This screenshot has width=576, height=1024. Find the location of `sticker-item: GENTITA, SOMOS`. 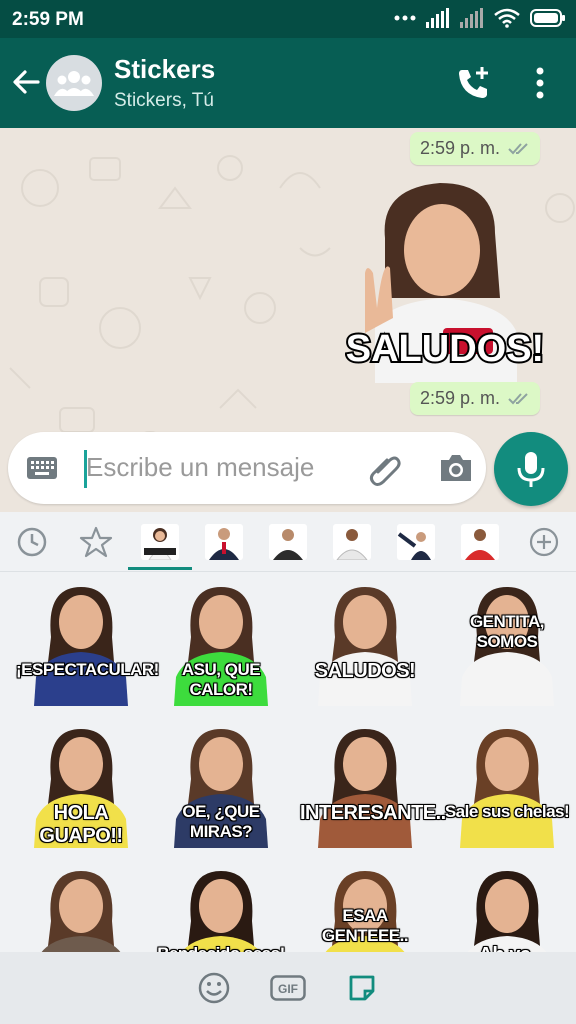

sticker-item: GENTITA, SOMOS is located at coordinates (507, 644).